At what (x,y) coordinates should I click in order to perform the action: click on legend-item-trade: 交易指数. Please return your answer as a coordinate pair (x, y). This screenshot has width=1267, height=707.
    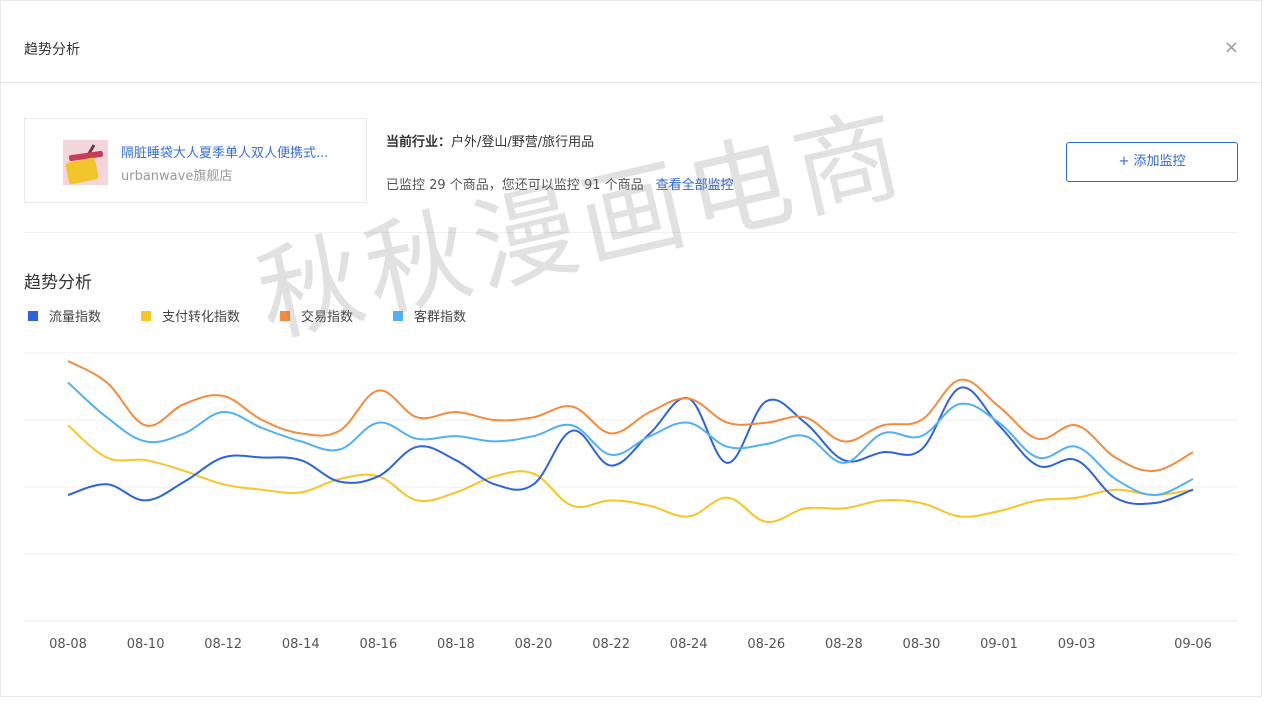
    Looking at the image, I should click on (316, 315).